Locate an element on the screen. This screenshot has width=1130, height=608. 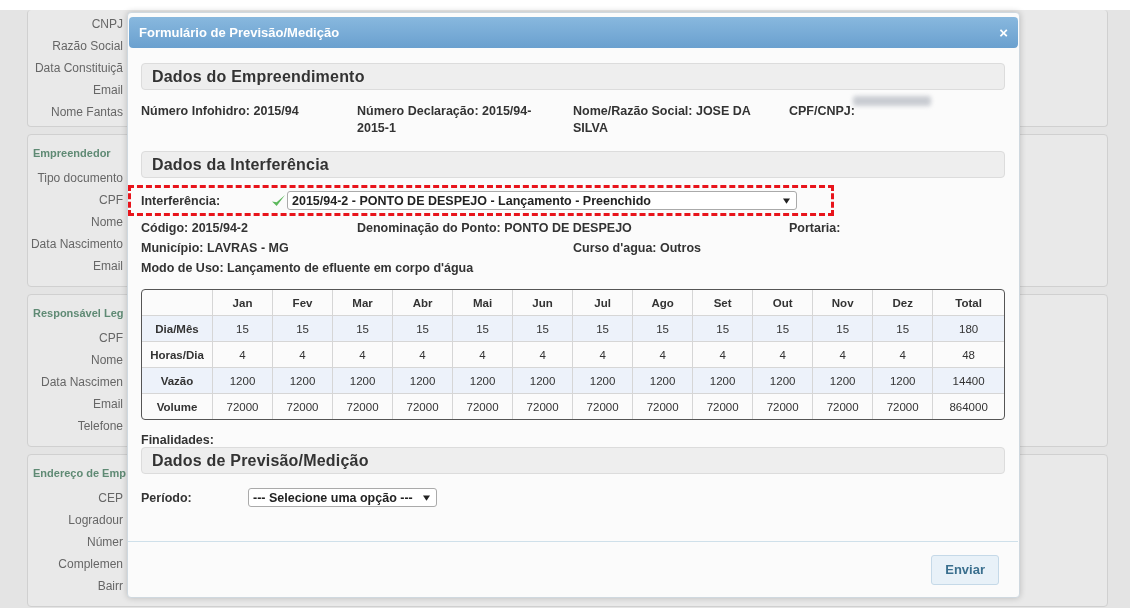
section-header: Dados da Interferência is located at coordinates (573, 164).